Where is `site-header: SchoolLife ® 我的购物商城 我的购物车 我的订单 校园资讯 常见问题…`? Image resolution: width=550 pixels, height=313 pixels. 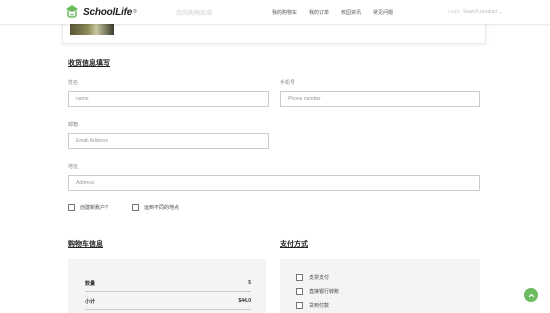 site-header: SchoolLife ® 我的购物商城 我的购物车 我的订单 校园资讯 常见问题… is located at coordinates (275, 12).